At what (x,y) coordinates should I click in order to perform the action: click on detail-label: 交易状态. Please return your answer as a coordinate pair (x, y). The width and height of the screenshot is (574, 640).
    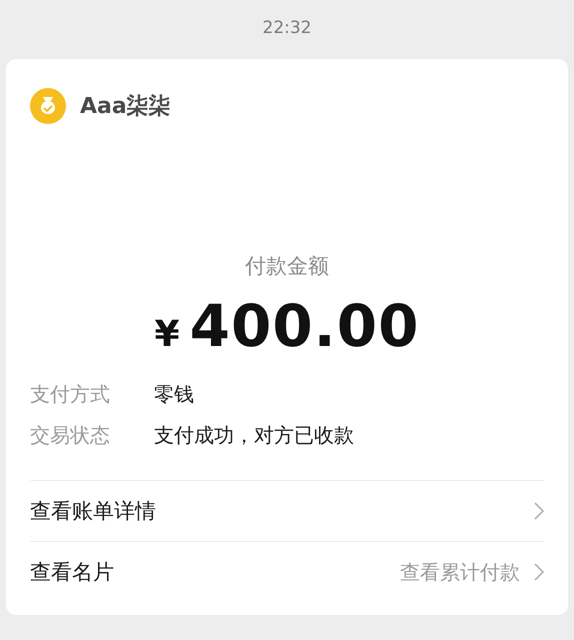
    Looking at the image, I should click on (70, 435).